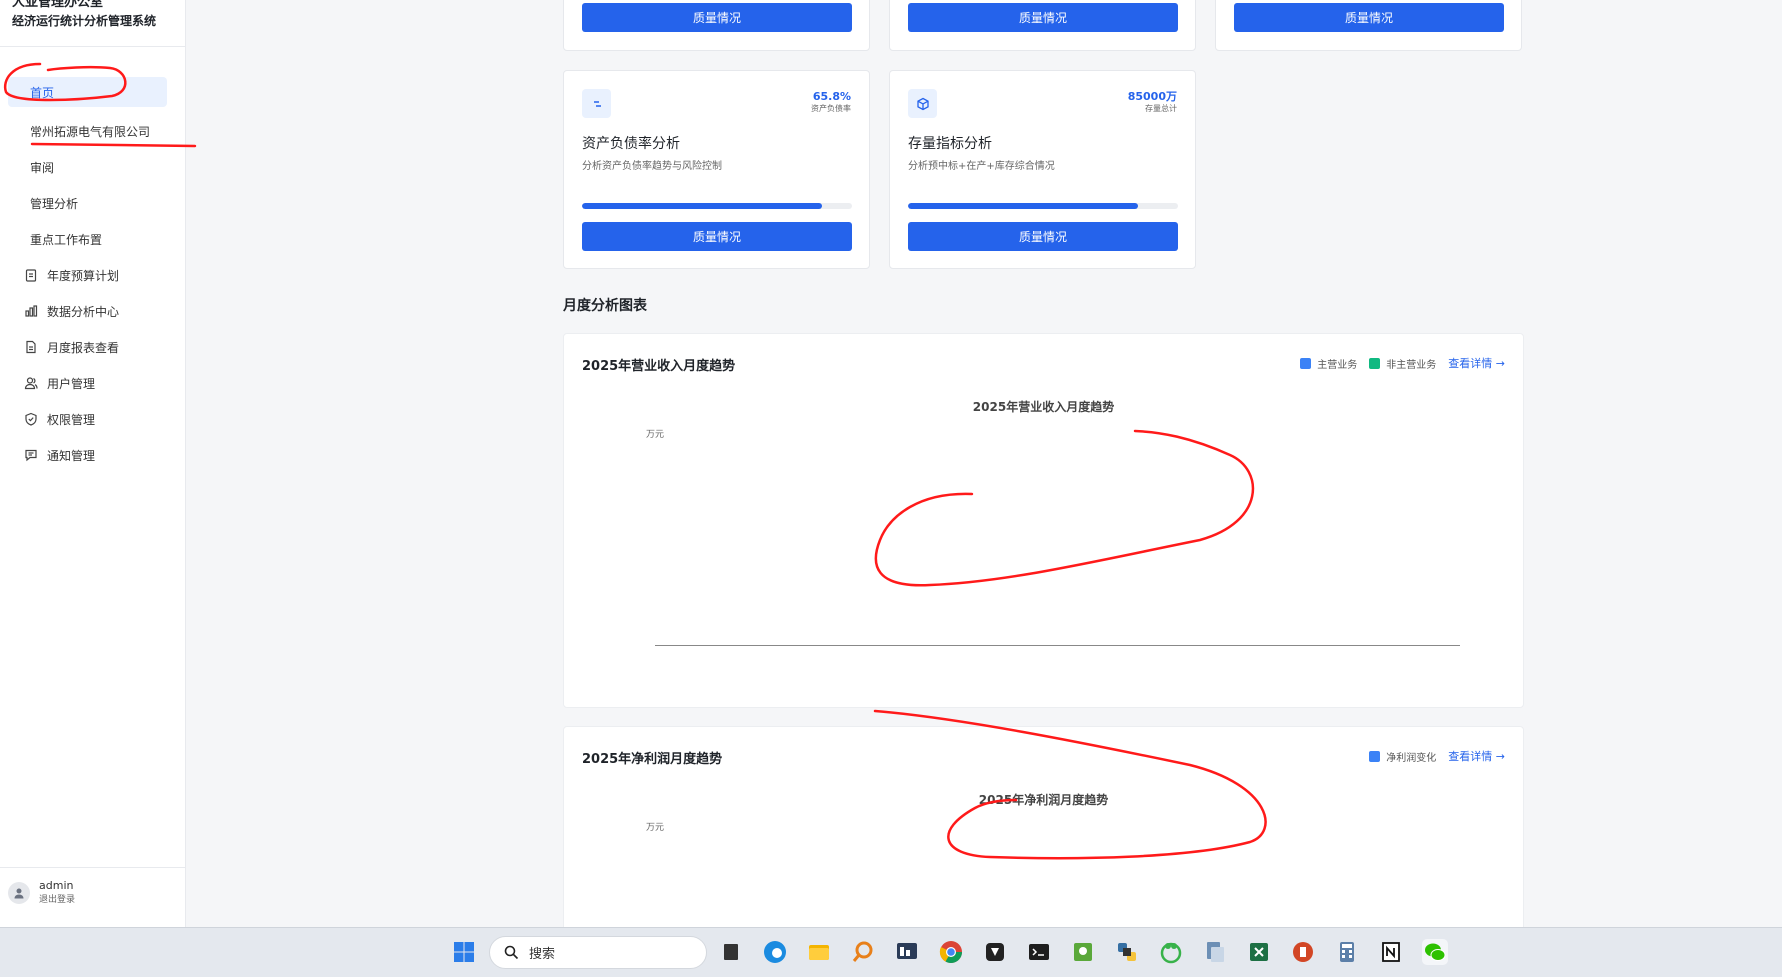 This screenshot has width=1782, height=977. I want to click on divider, so click(93, 867).